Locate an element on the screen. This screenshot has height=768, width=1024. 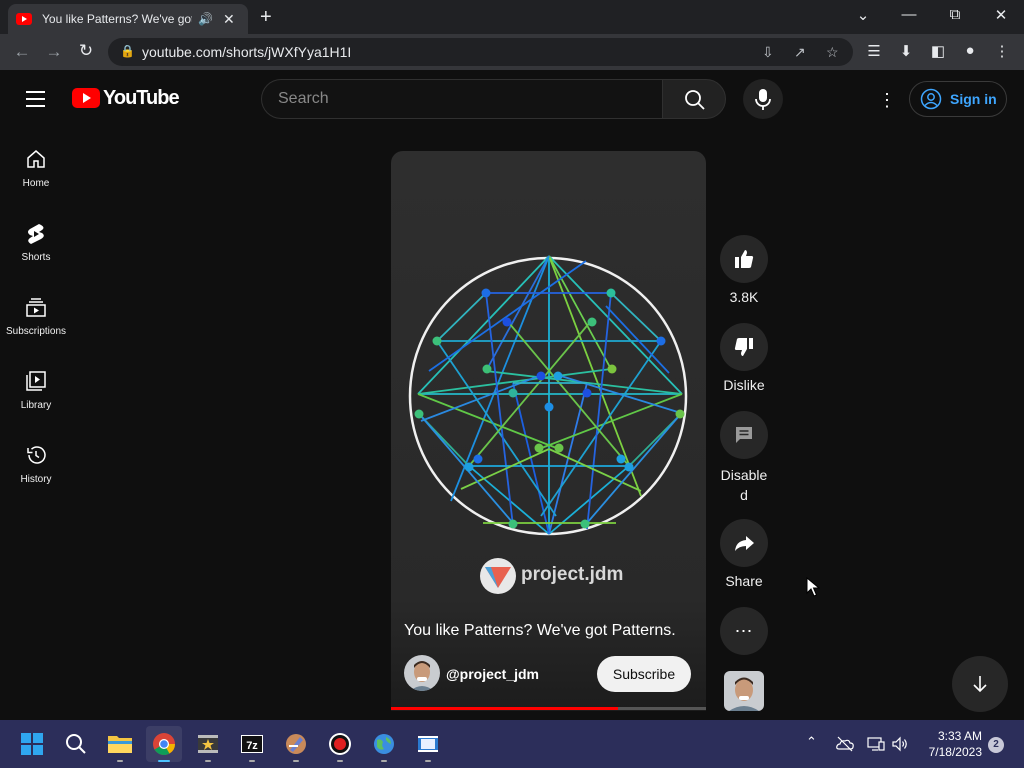
arrow-down-icon is located at coordinates (980, 684).